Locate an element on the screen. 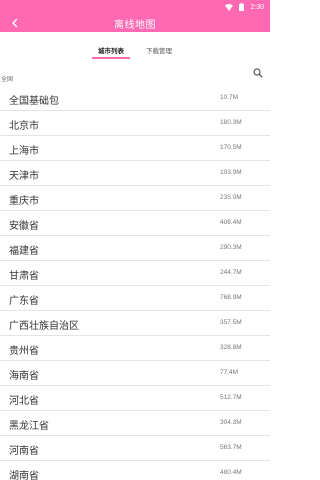 The width and height of the screenshot is (320, 480). back-arrow-icon is located at coordinates (15, 23).